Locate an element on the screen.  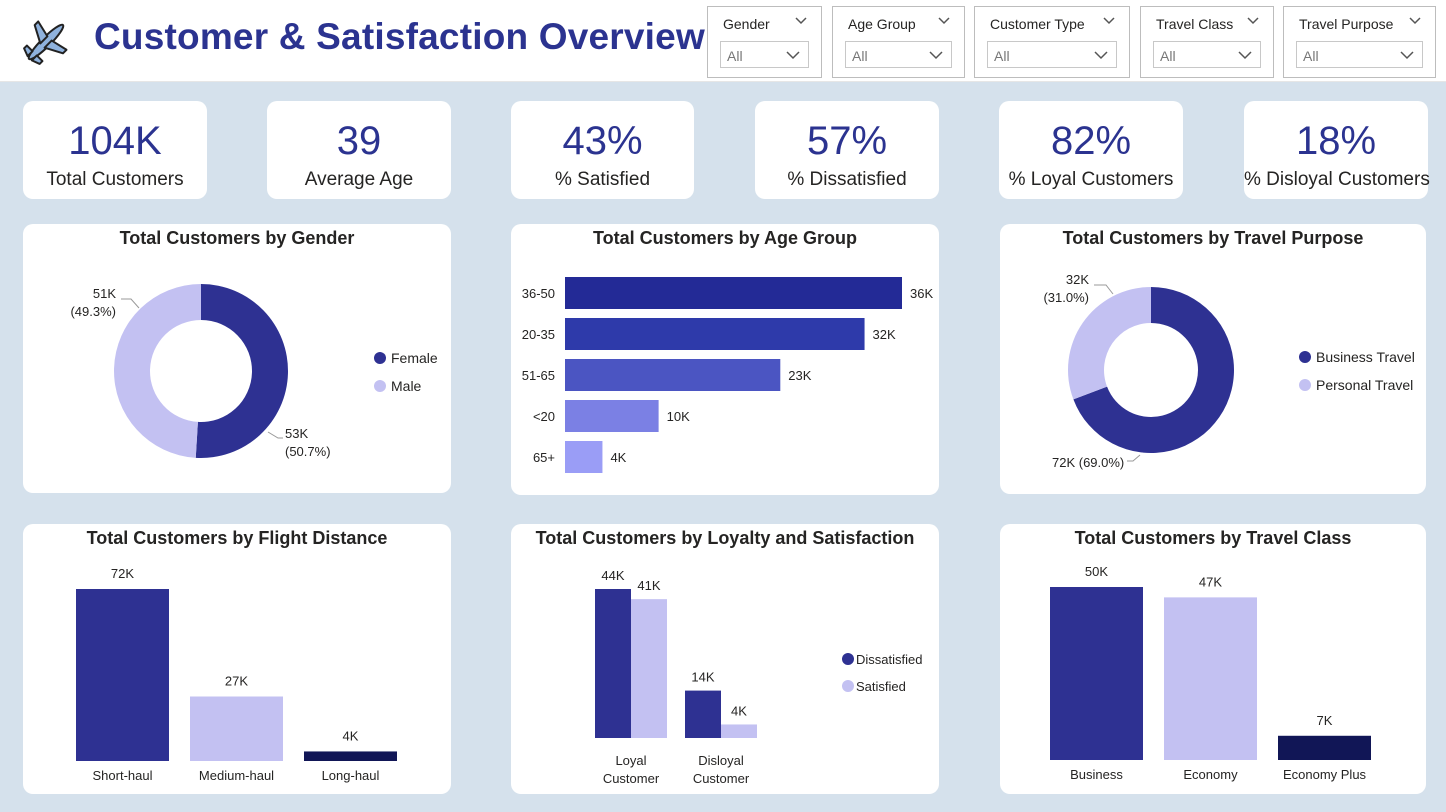
axis-tick-label: Medium-haul is located at coordinates (236, 775).